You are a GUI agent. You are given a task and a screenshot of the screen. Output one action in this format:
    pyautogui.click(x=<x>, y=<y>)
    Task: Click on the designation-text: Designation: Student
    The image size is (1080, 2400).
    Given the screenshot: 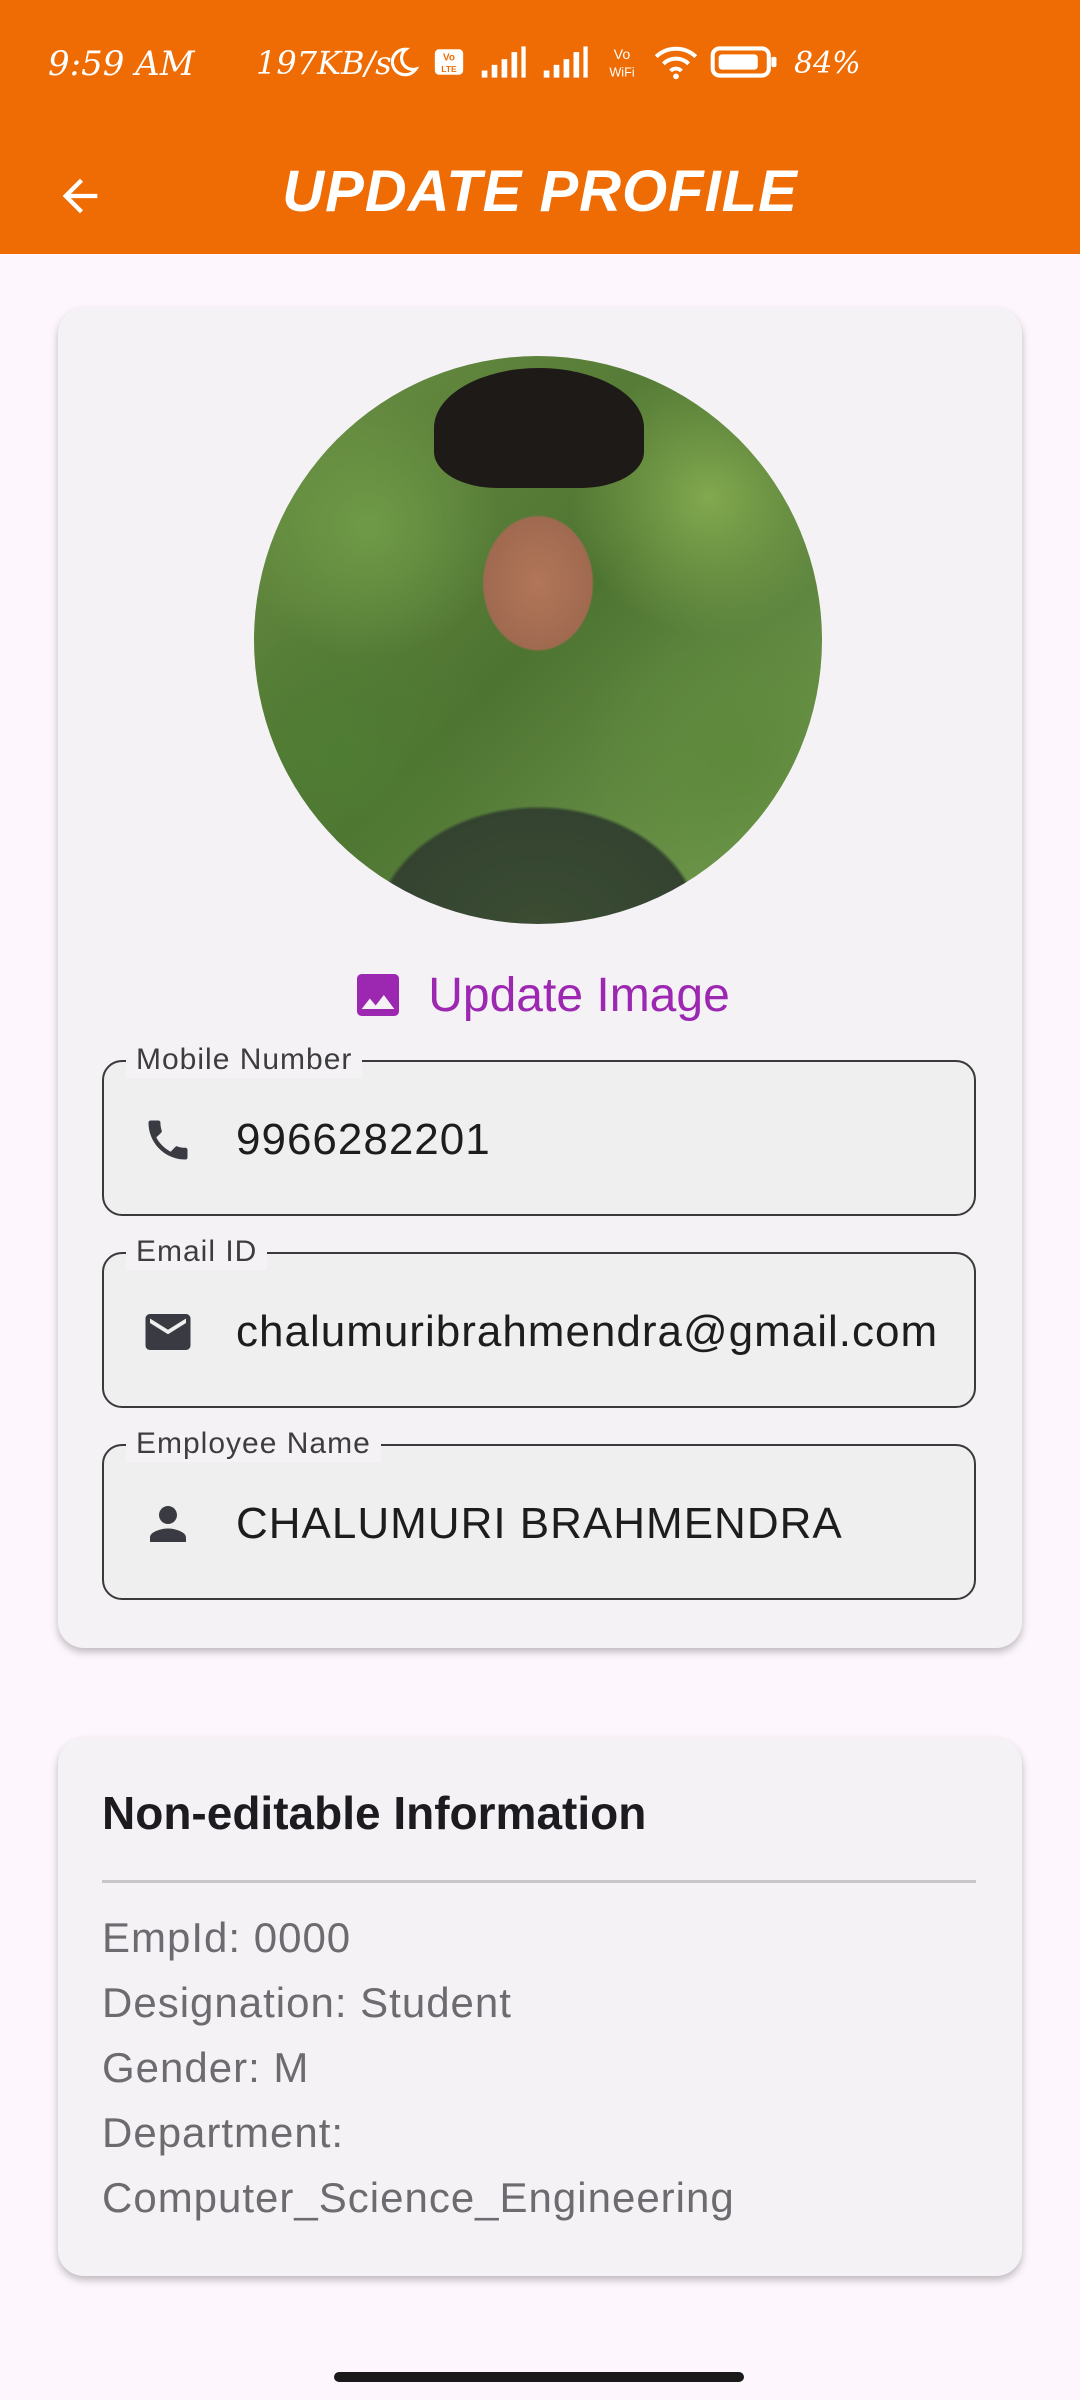 What is the action you would take?
    pyautogui.click(x=307, y=2002)
    